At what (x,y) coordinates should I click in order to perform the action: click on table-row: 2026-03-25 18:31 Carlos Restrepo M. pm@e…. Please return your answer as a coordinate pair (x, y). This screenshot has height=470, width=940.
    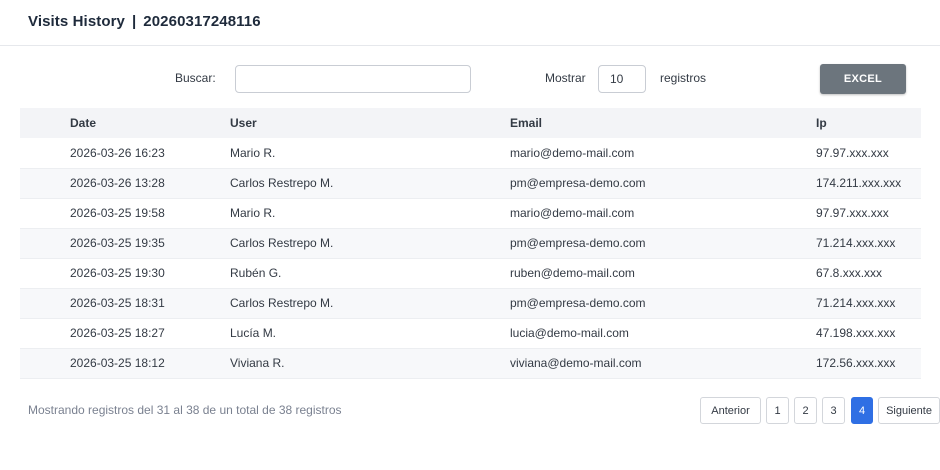
    Looking at the image, I should click on (470, 303).